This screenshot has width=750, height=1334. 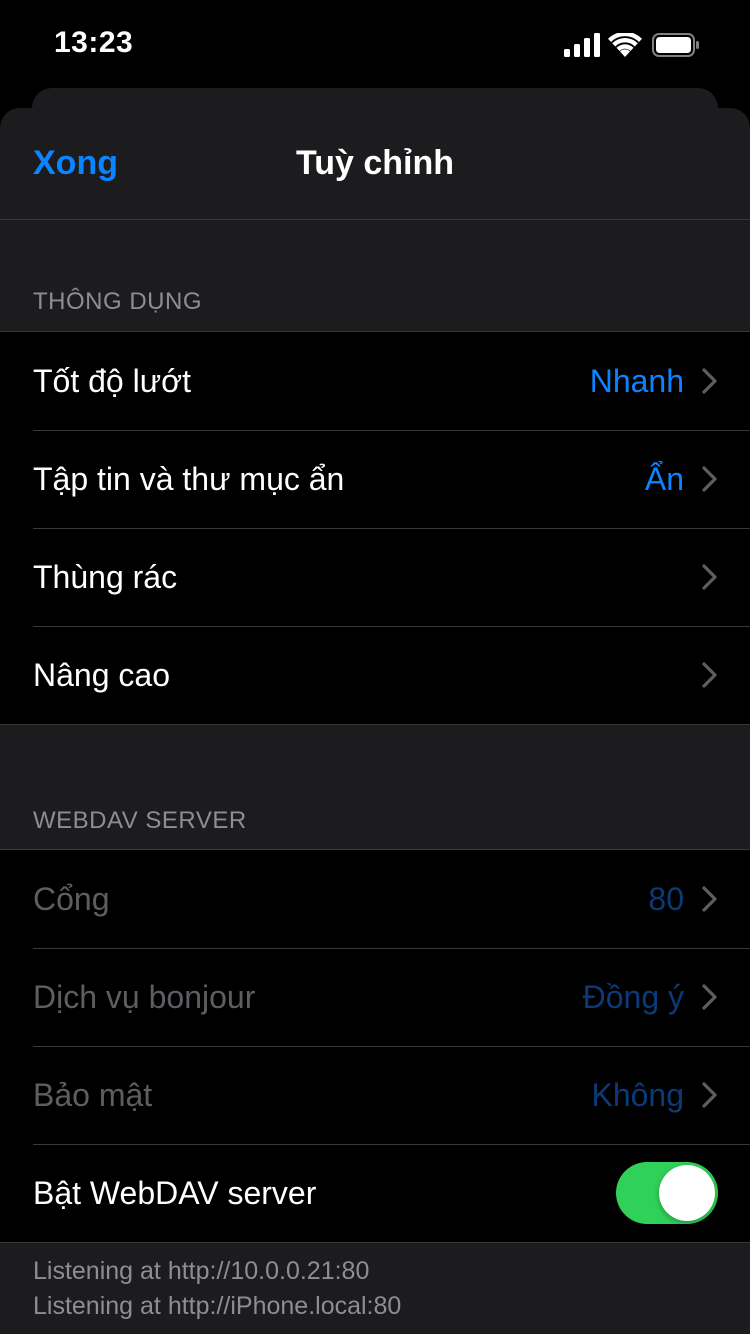 I want to click on row-label: Thùng rác, so click(x=105, y=576).